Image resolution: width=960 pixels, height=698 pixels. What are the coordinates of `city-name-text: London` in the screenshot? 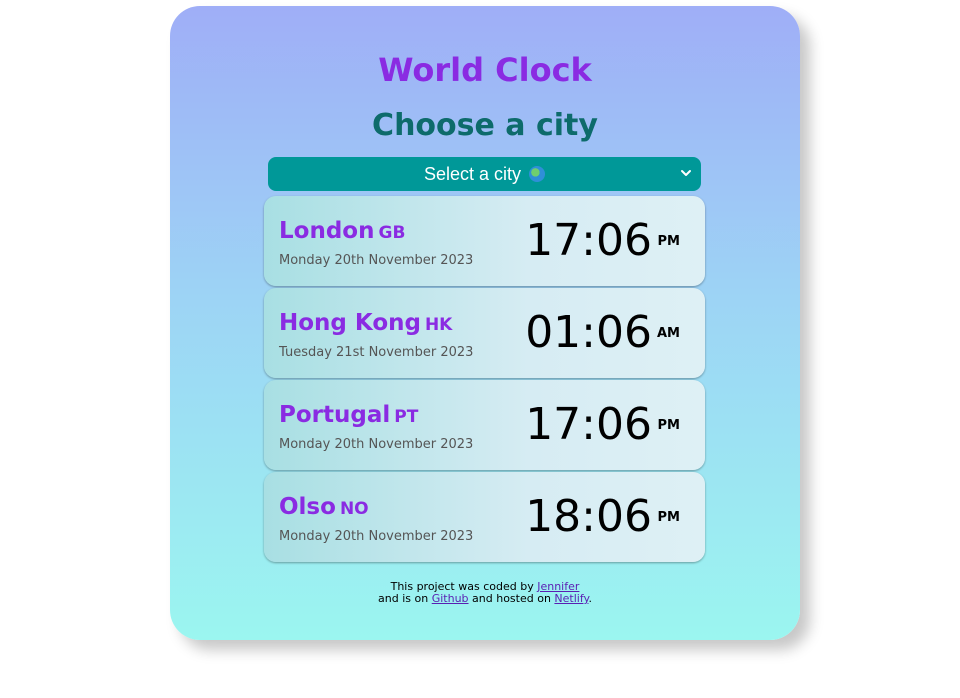 It's located at (327, 231).